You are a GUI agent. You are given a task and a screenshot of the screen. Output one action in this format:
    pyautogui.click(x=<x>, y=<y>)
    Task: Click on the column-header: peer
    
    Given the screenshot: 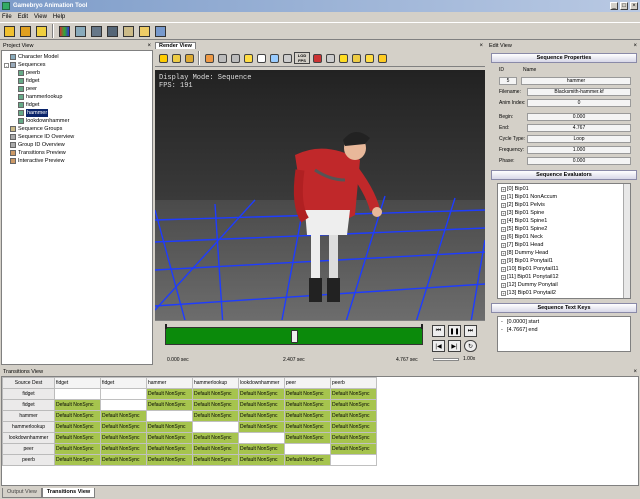 What is the action you would take?
    pyautogui.click(x=307, y=383)
    